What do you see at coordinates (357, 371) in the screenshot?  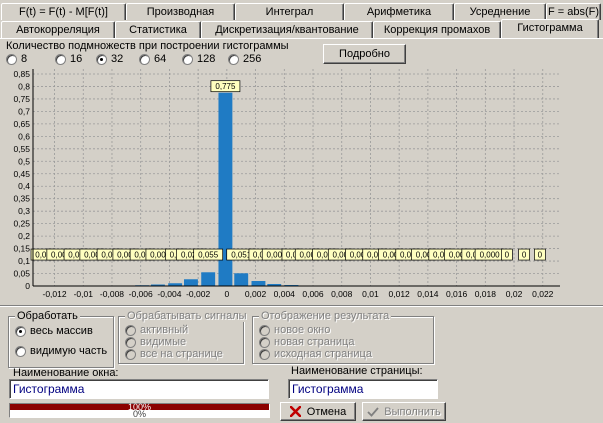 I see `page-name-label: Наименование страницы:` at bounding box center [357, 371].